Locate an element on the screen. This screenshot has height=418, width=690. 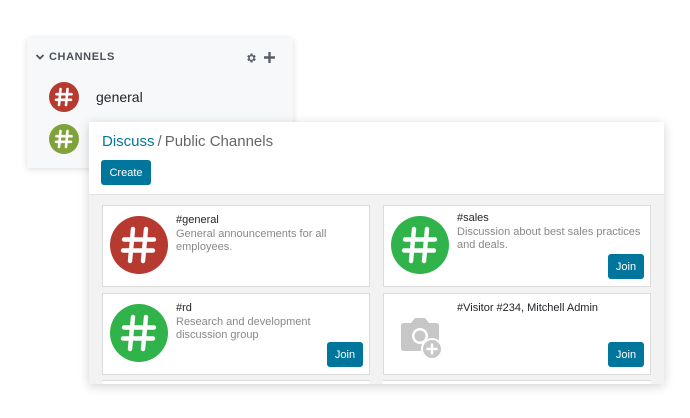
sidebar-item-label: general is located at coordinates (119, 97).